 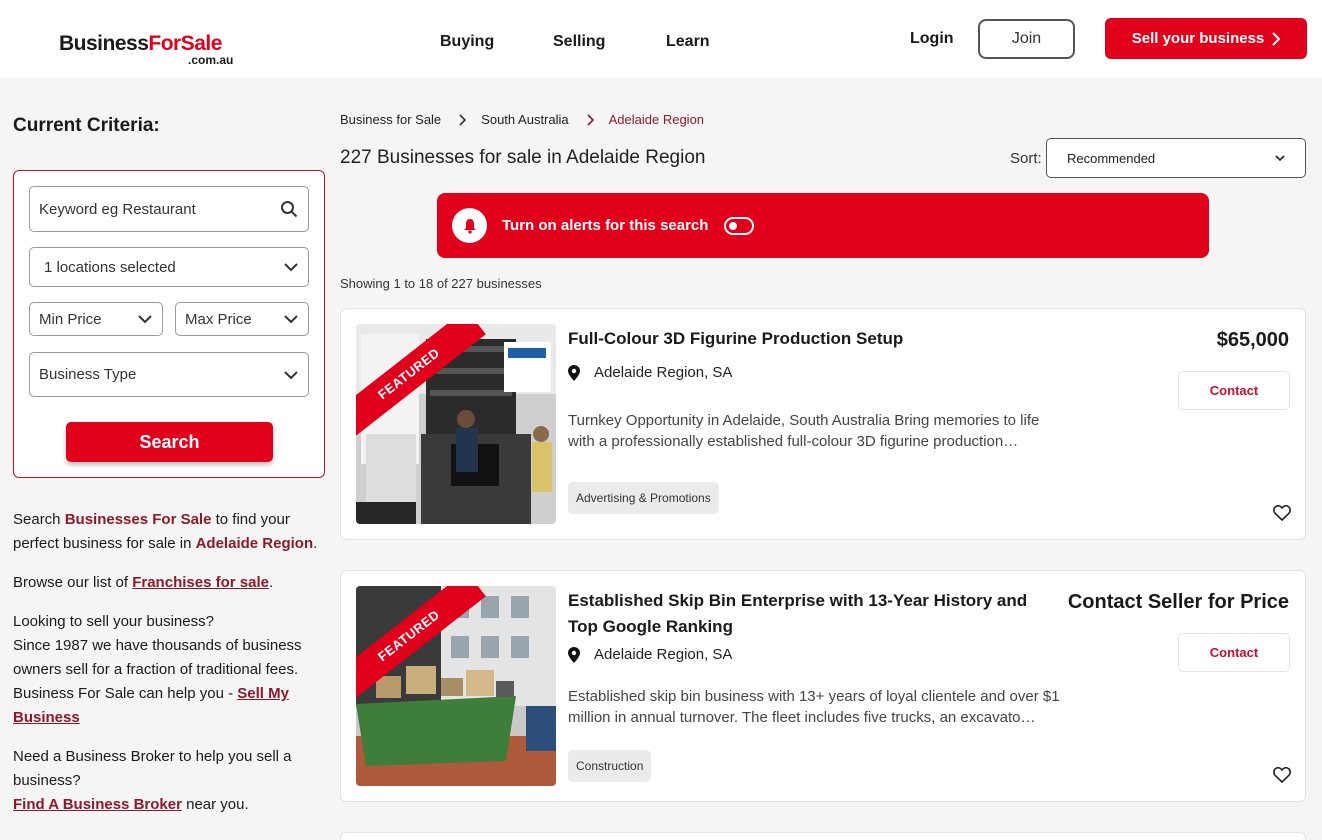 What do you see at coordinates (688, 42) in the screenshot?
I see `nav-learn: Learn` at bounding box center [688, 42].